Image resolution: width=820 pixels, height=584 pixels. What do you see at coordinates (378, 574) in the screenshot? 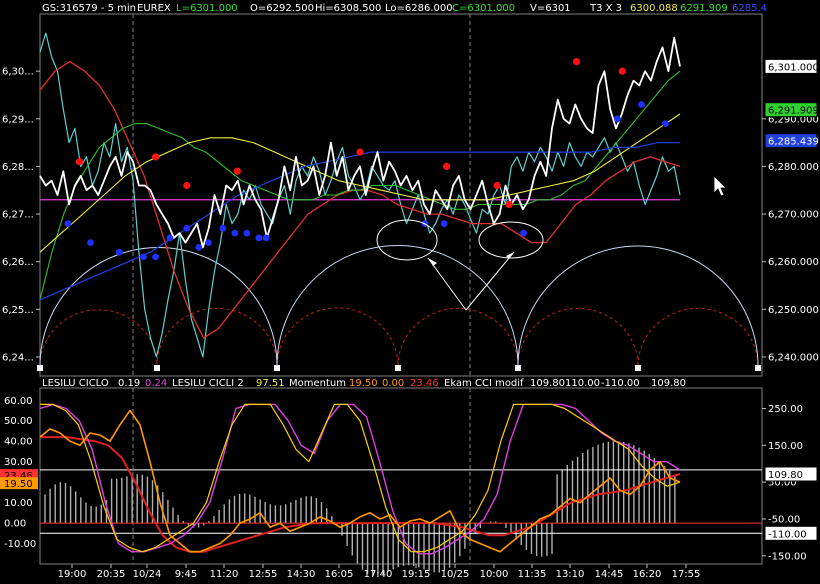
I see `x-tick-label-8: 17:40` at bounding box center [378, 574].